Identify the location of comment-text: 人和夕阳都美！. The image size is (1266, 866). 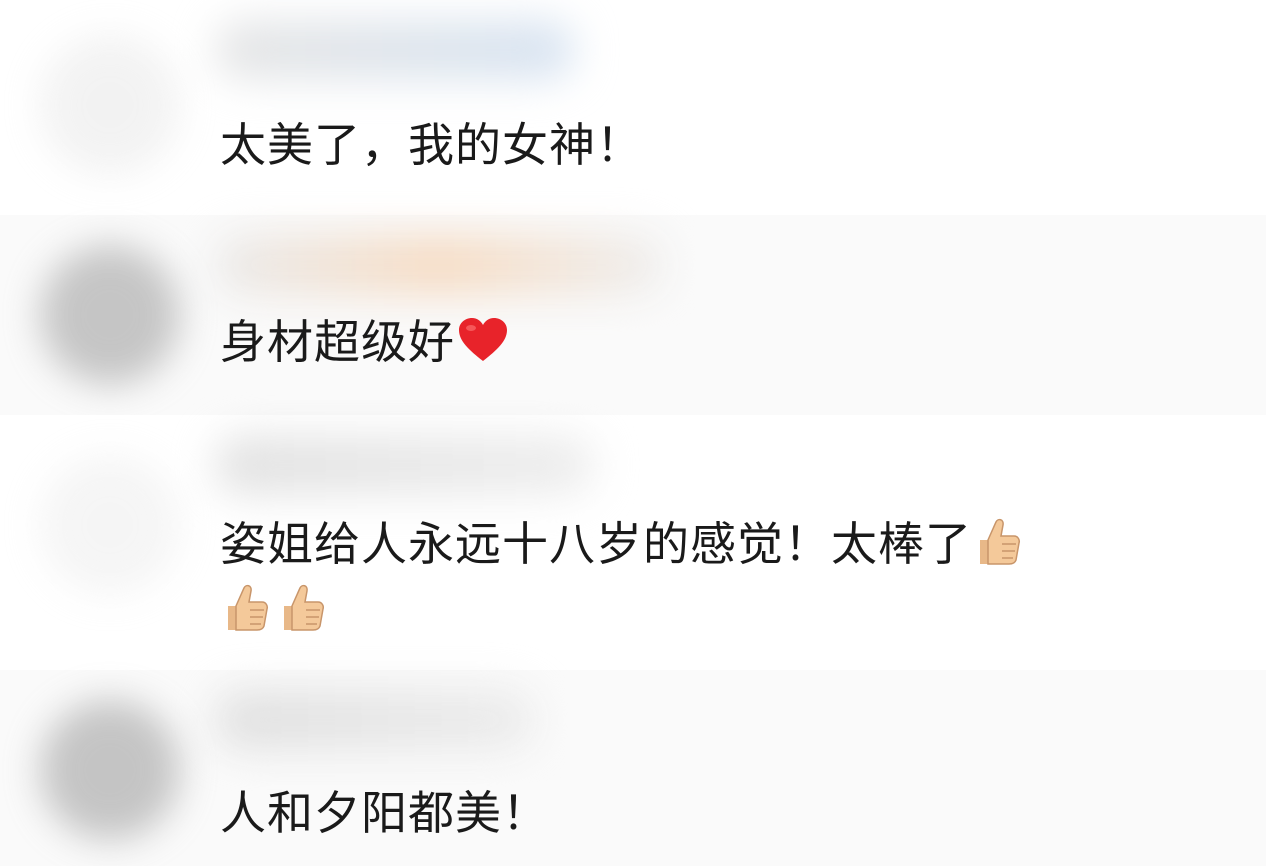
(384, 813).